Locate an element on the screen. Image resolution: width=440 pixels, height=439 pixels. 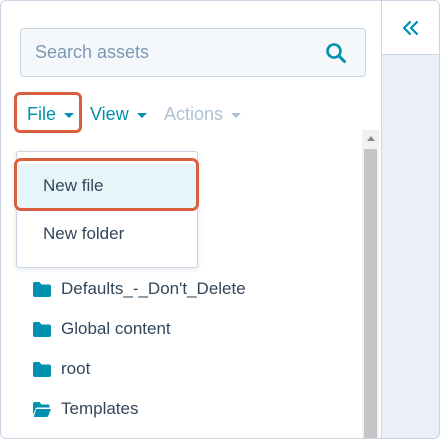
folder-item-defaults: Defaults_-_Don't_Delete is located at coordinates (139, 289).